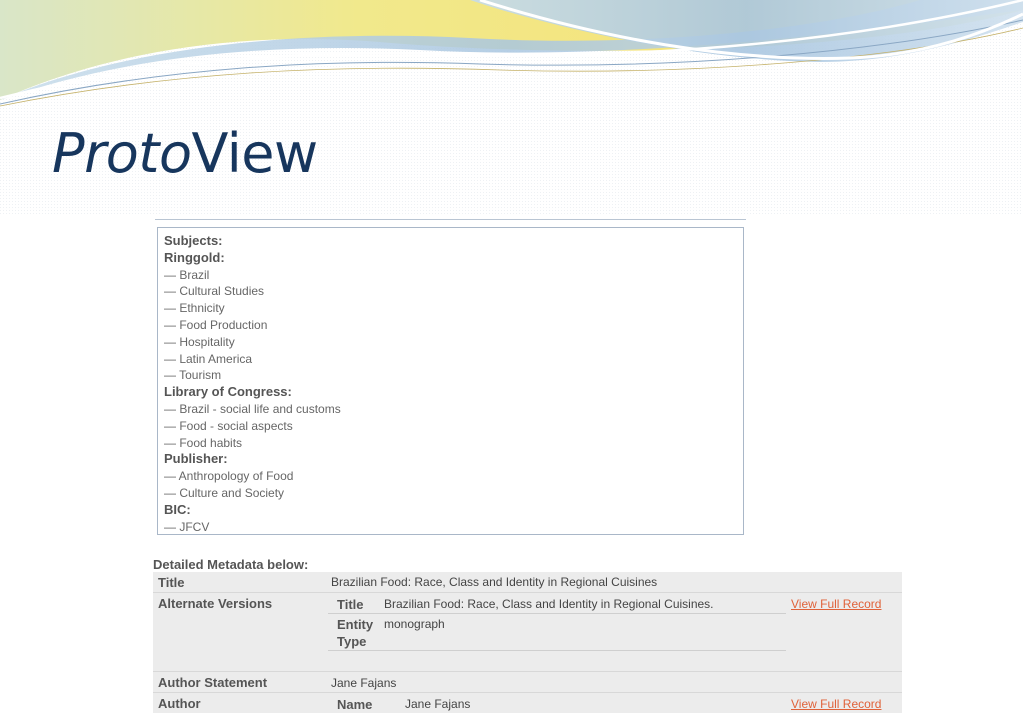  Describe the element at coordinates (364, 683) in the screenshot. I see `metadata-value: Jane Fajans` at that location.